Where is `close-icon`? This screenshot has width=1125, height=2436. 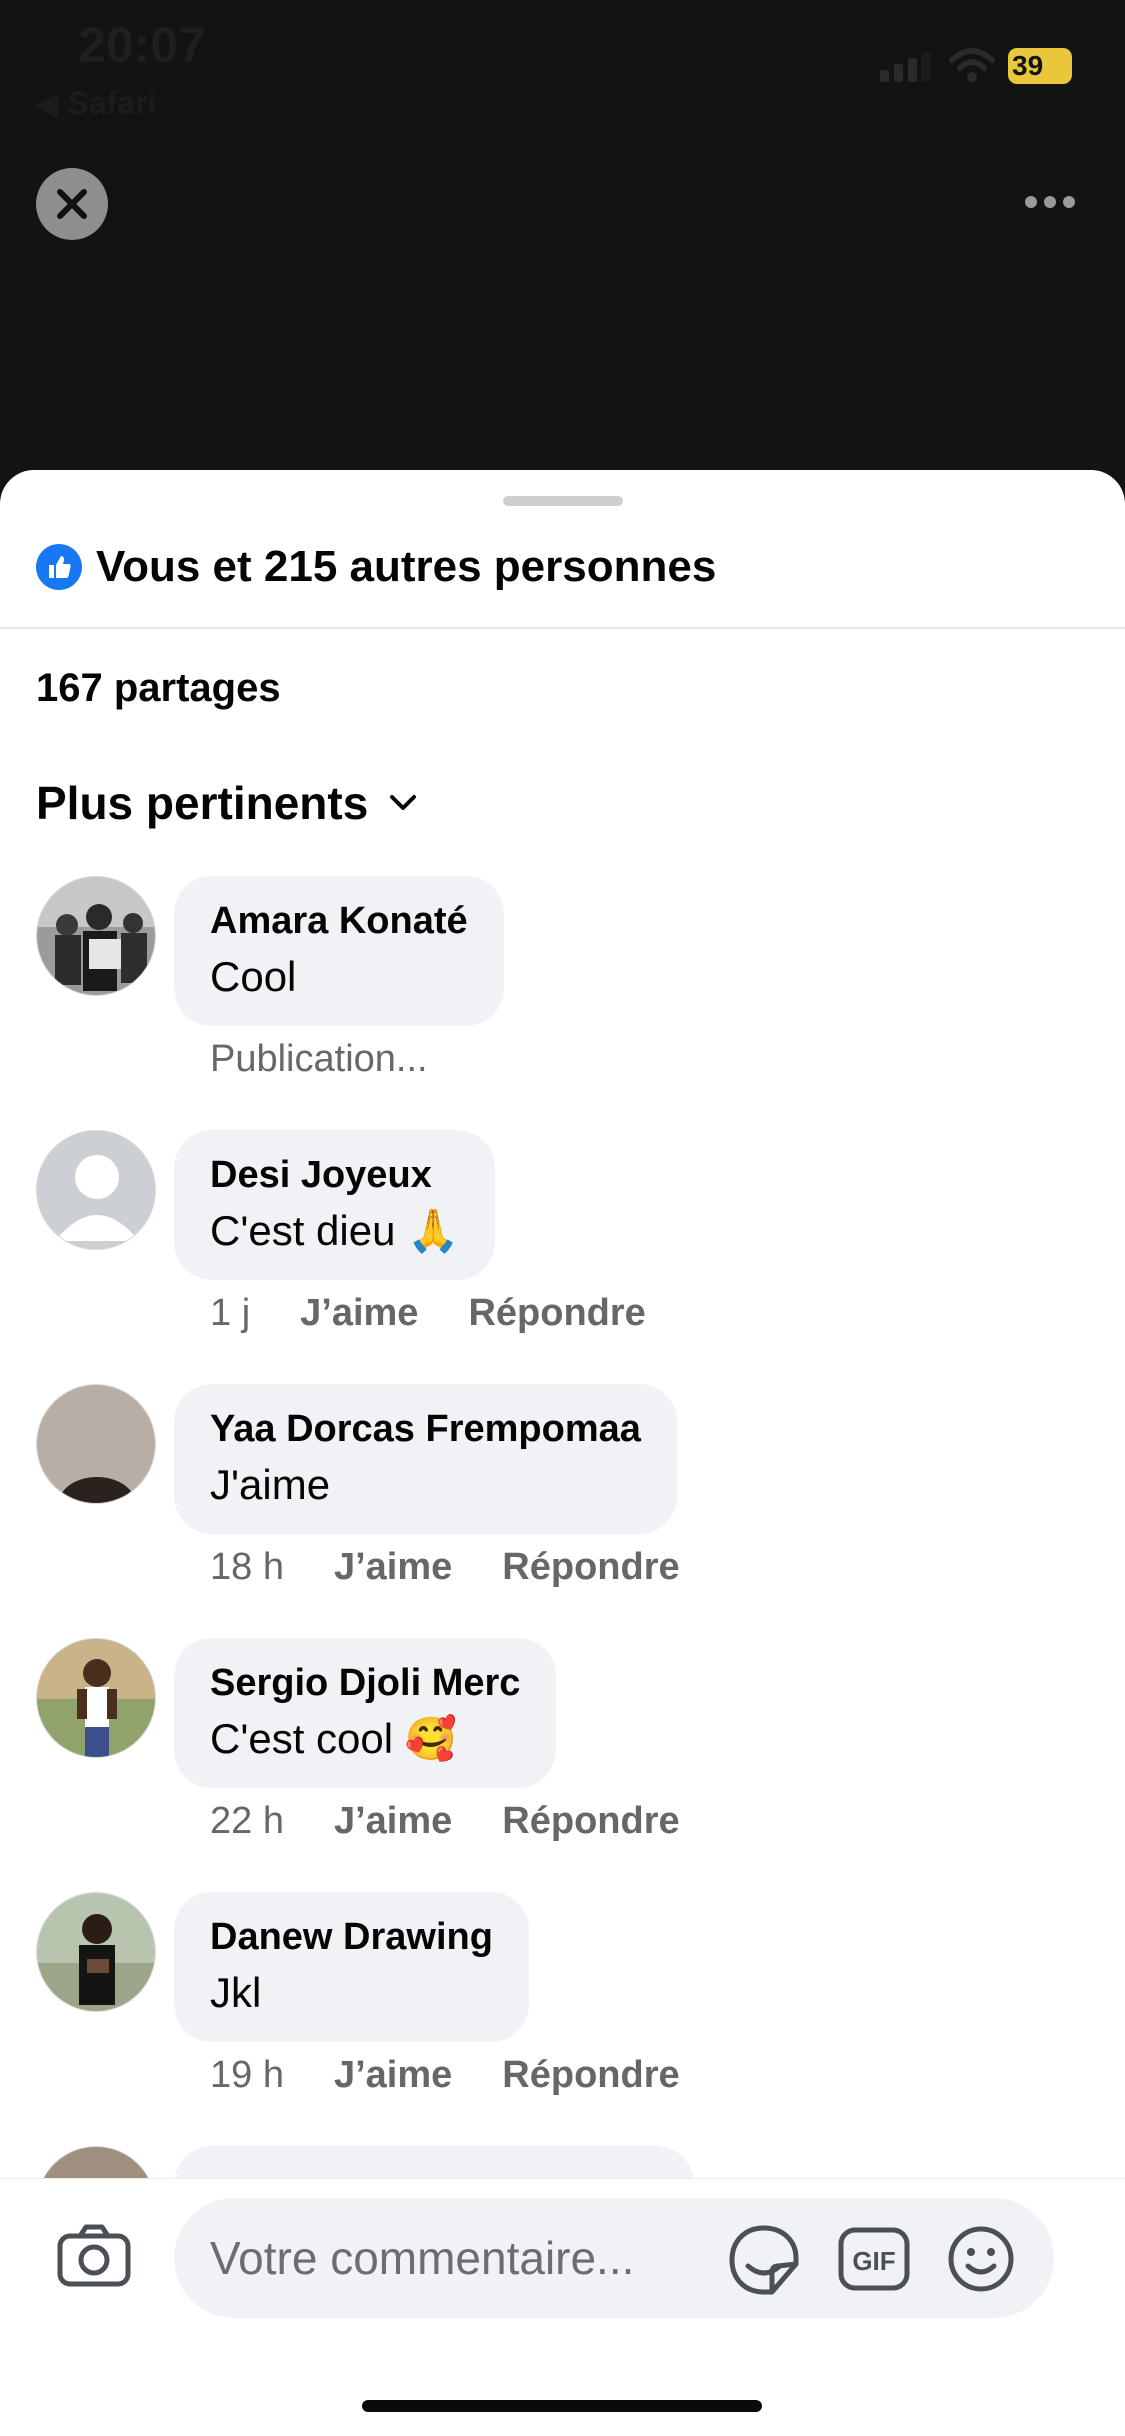 close-icon is located at coordinates (72, 204).